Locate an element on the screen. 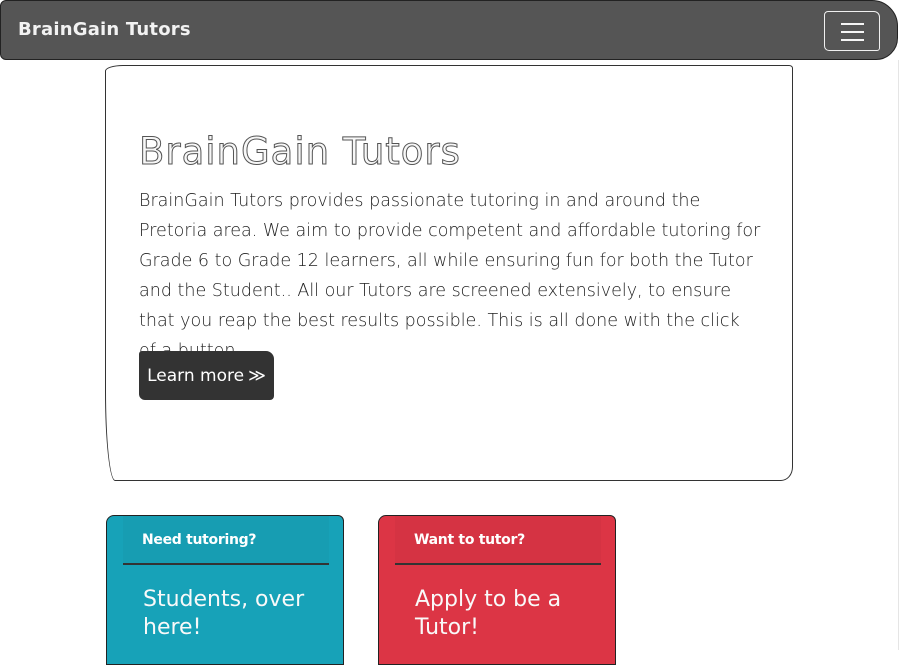 This screenshot has width=900, height=665. student-card-header-text: Need tutoring? is located at coordinates (199, 540).